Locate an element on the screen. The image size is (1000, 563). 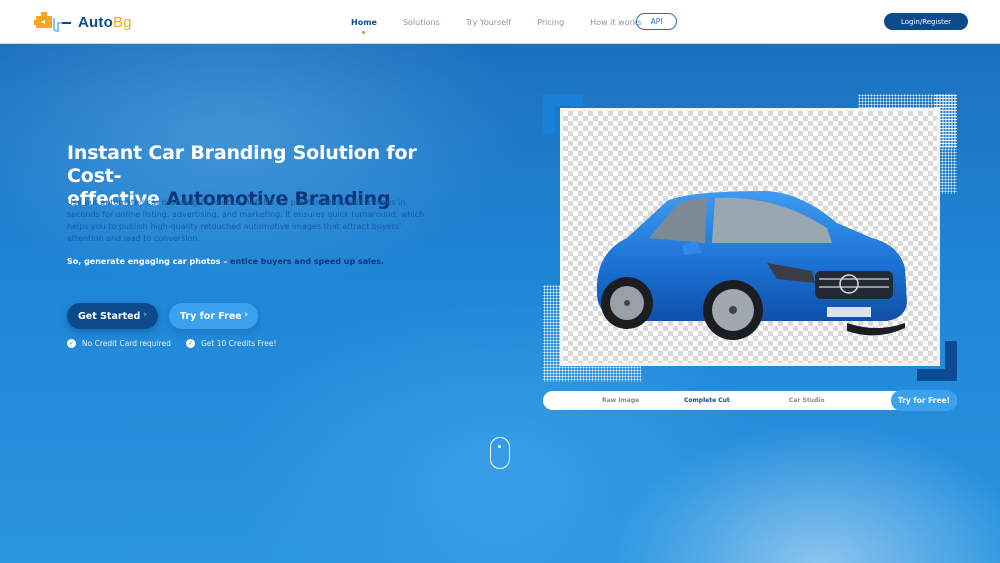
nav-pricing: Pricing is located at coordinates (550, 22).